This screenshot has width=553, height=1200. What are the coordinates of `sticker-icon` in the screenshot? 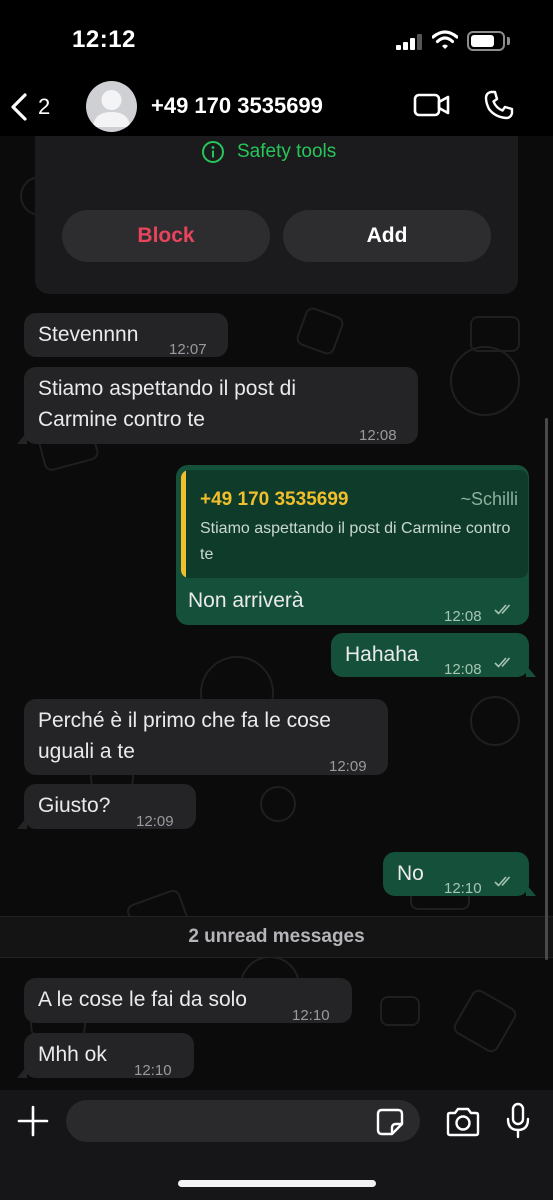 It's located at (390, 1122).